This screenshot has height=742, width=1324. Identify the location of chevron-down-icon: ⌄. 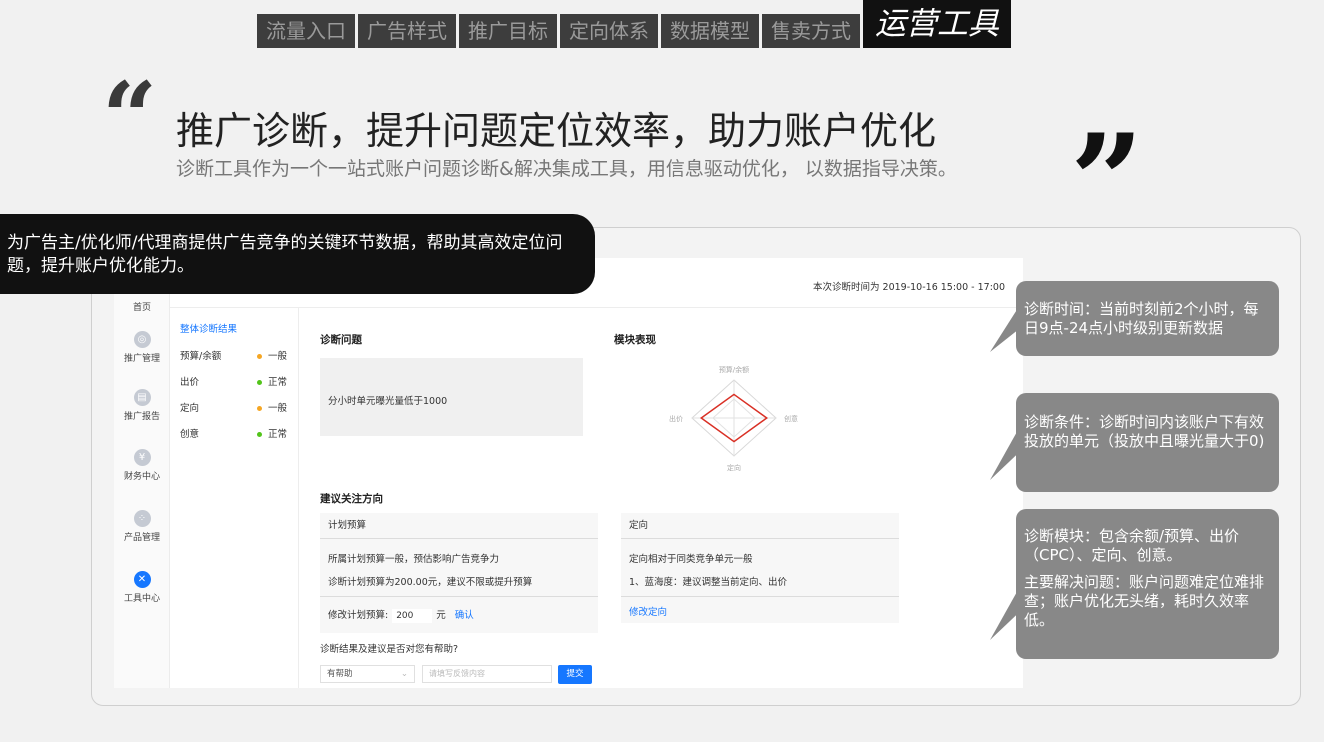
(404, 674).